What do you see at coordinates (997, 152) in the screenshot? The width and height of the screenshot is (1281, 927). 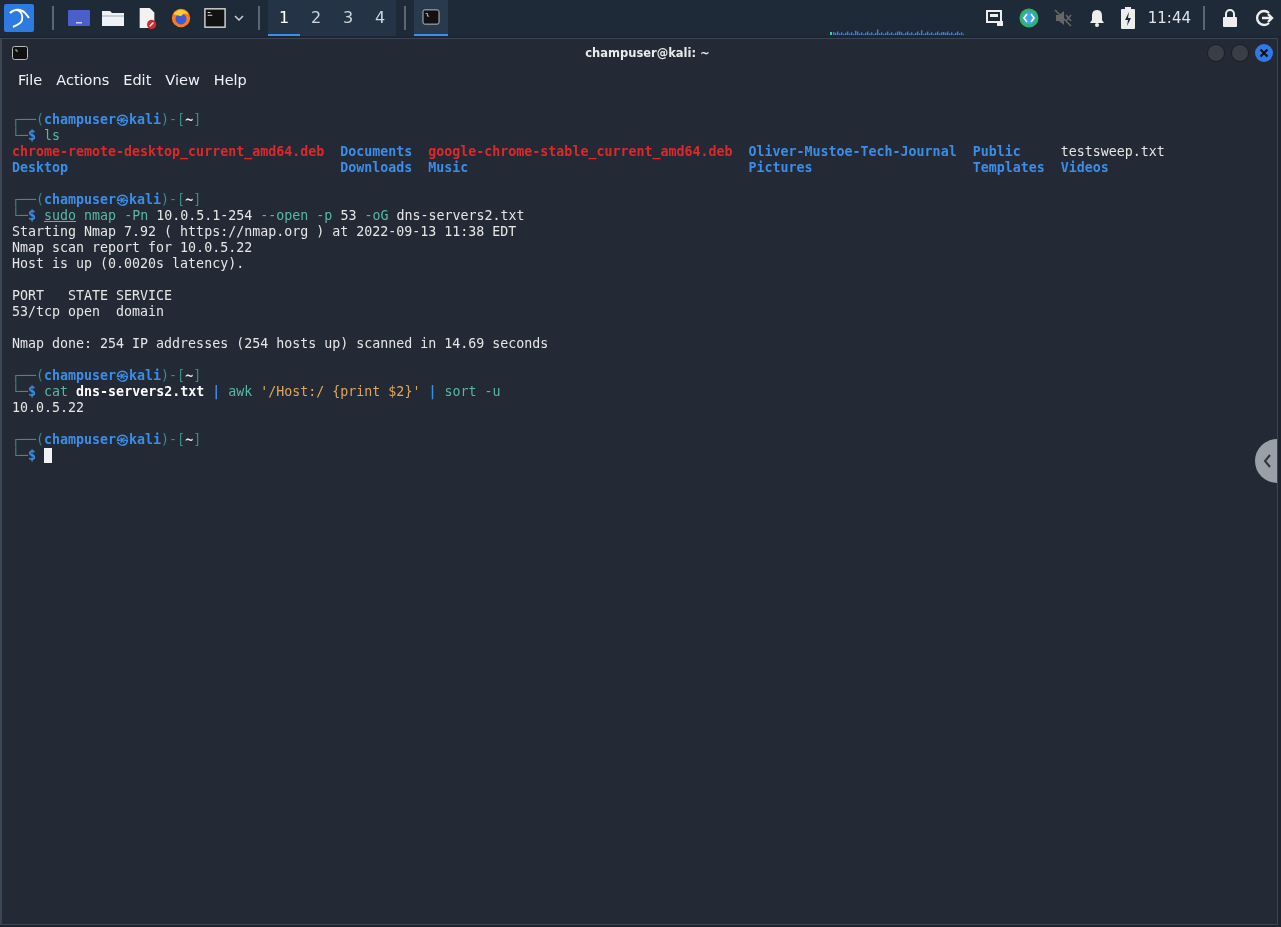 I see `directory-name: Public` at bounding box center [997, 152].